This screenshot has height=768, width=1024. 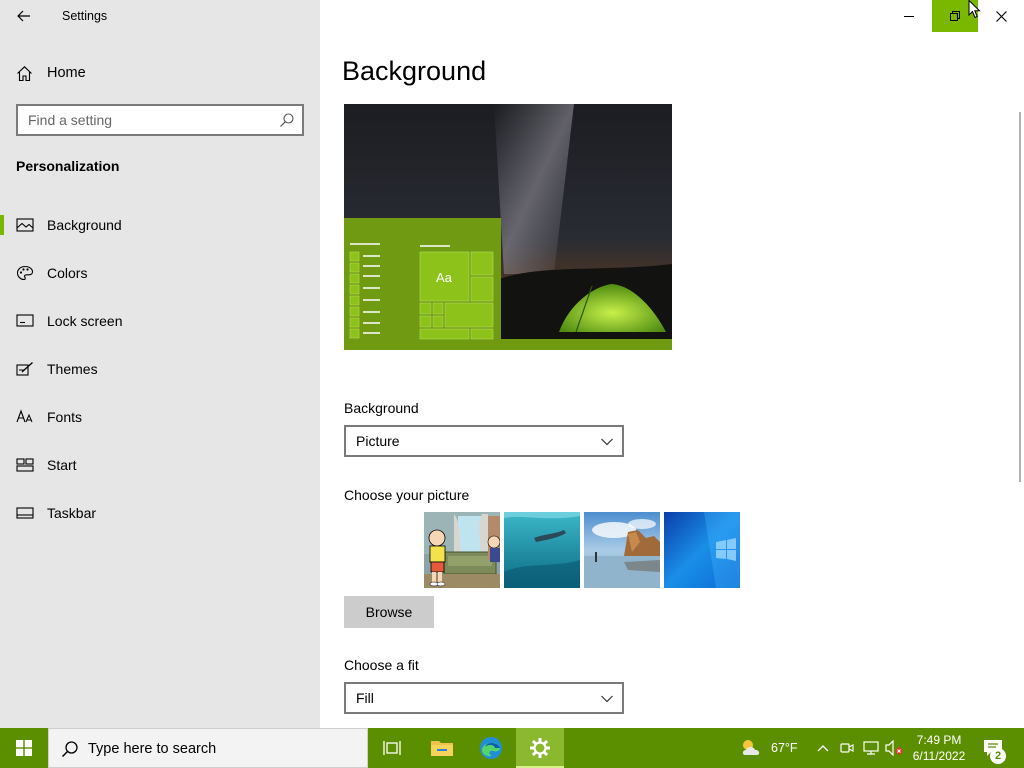 I want to click on underwater-image, so click(x=542, y=550).